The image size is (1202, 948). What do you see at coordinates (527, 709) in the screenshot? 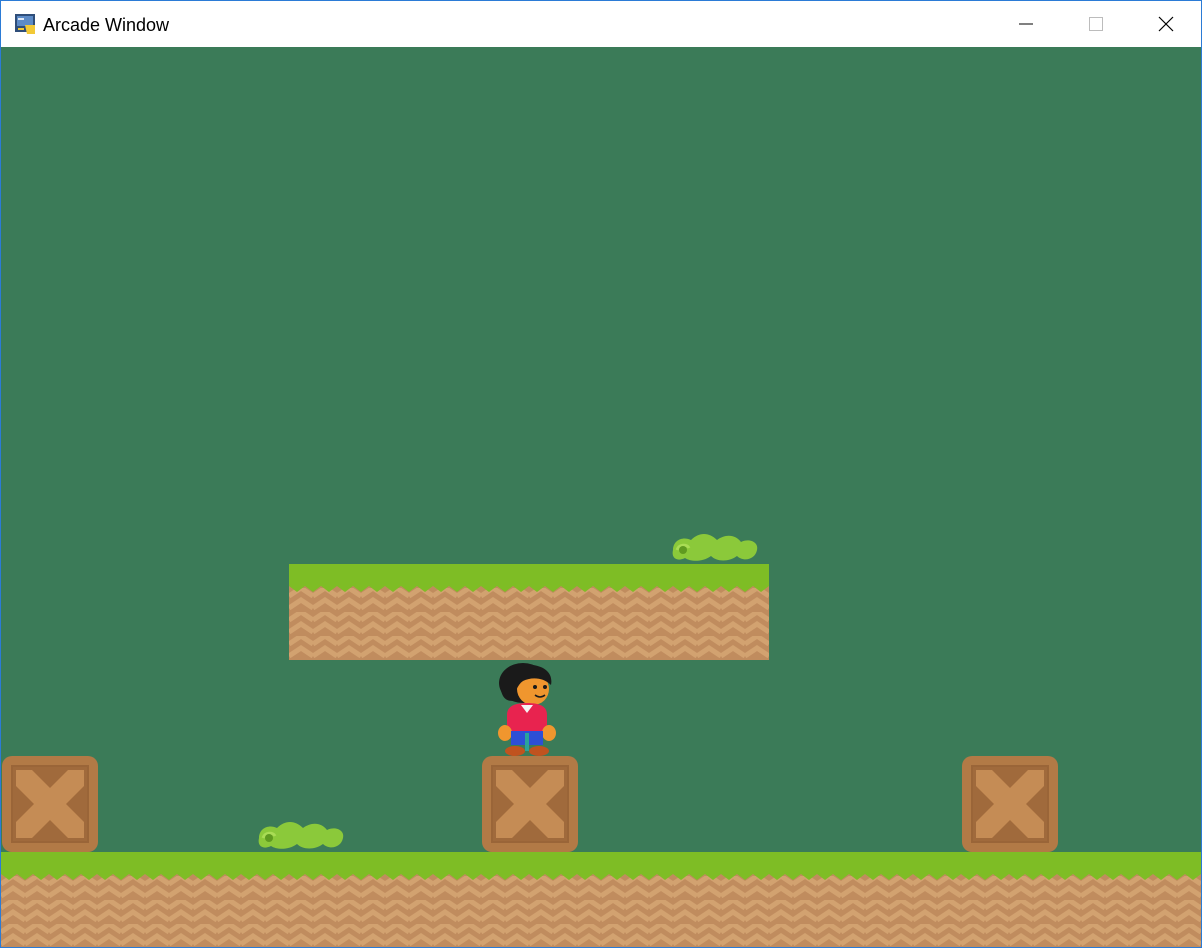
I see `player-character` at bounding box center [527, 709].